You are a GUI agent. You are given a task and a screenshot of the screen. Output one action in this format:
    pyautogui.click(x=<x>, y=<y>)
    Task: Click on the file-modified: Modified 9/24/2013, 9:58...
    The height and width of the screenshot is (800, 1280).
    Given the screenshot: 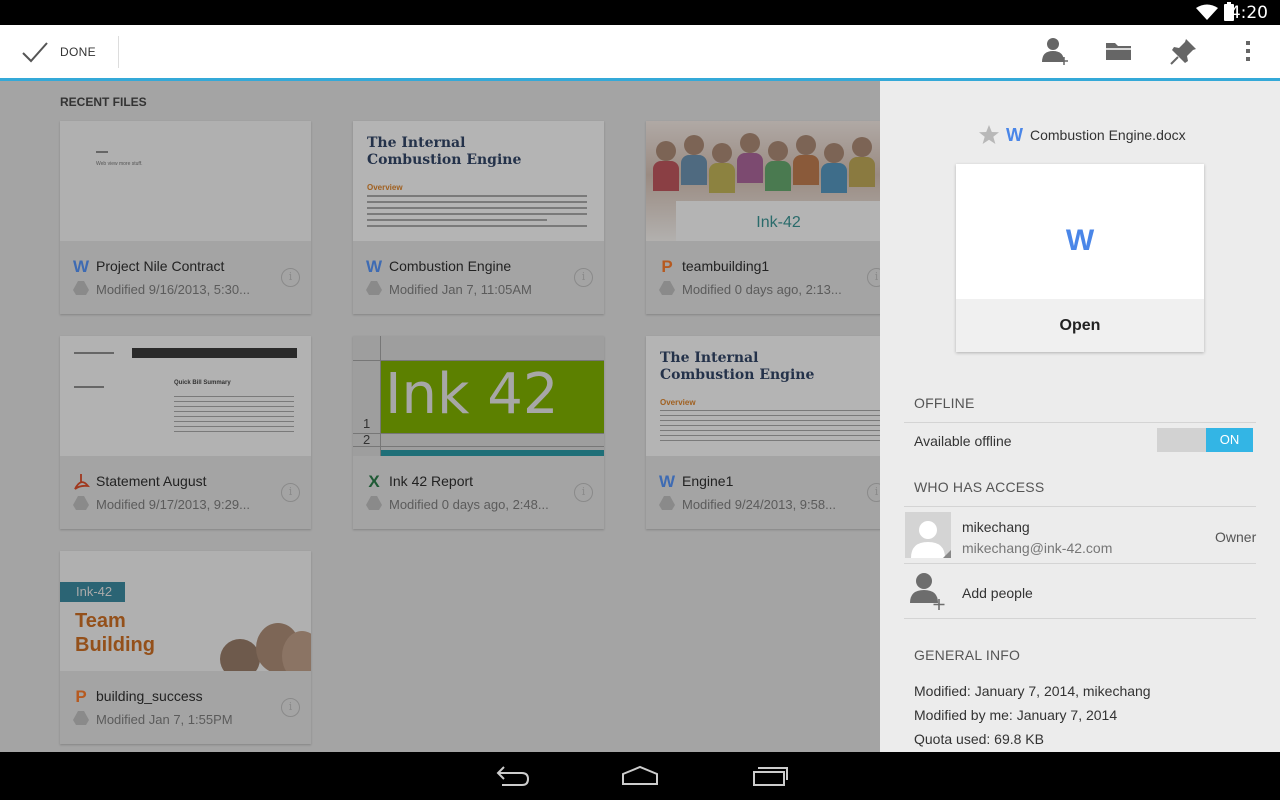 What is the action you would take?
    pyautogui.click(x=759, y=504)
    